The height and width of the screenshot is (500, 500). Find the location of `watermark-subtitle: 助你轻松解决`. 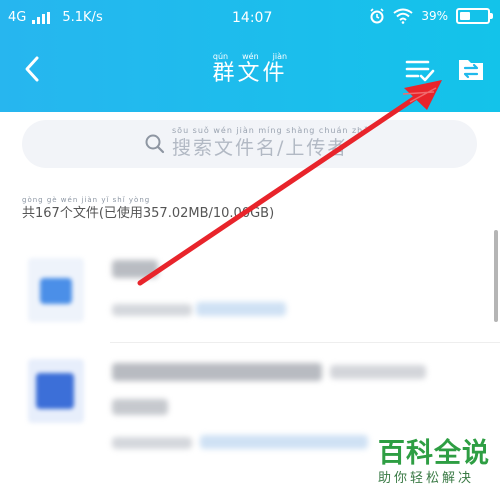

watermark-subtitle: 助你轻松解决 is located at coordinates (426, 478).